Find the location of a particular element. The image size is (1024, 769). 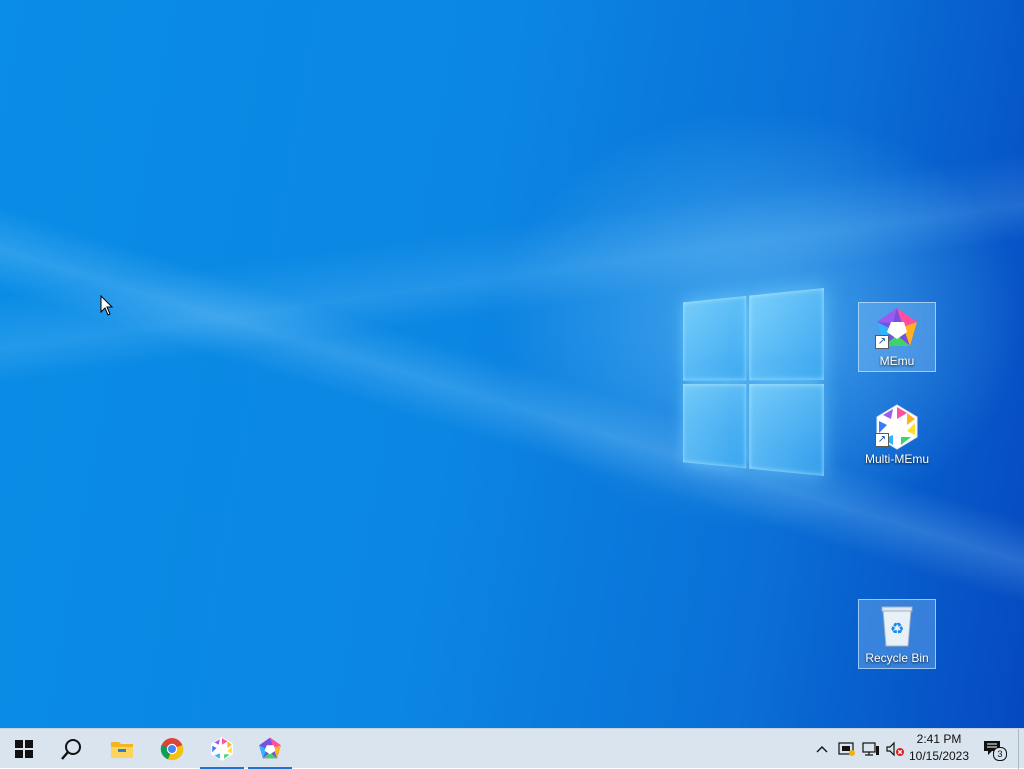

memu-icon is located at coordinates (270, 748).